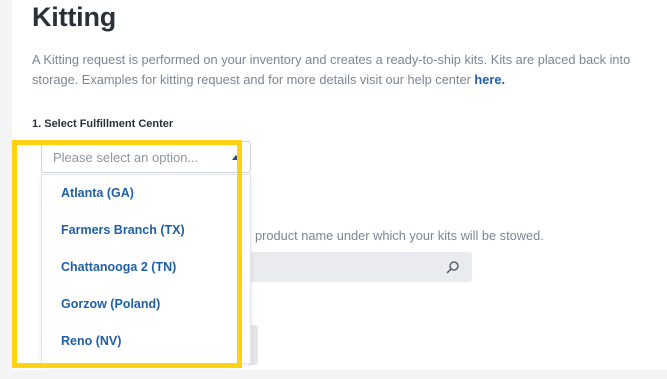  I want to click on option-atlanta: Atlanta (GA), so click(146, 193).